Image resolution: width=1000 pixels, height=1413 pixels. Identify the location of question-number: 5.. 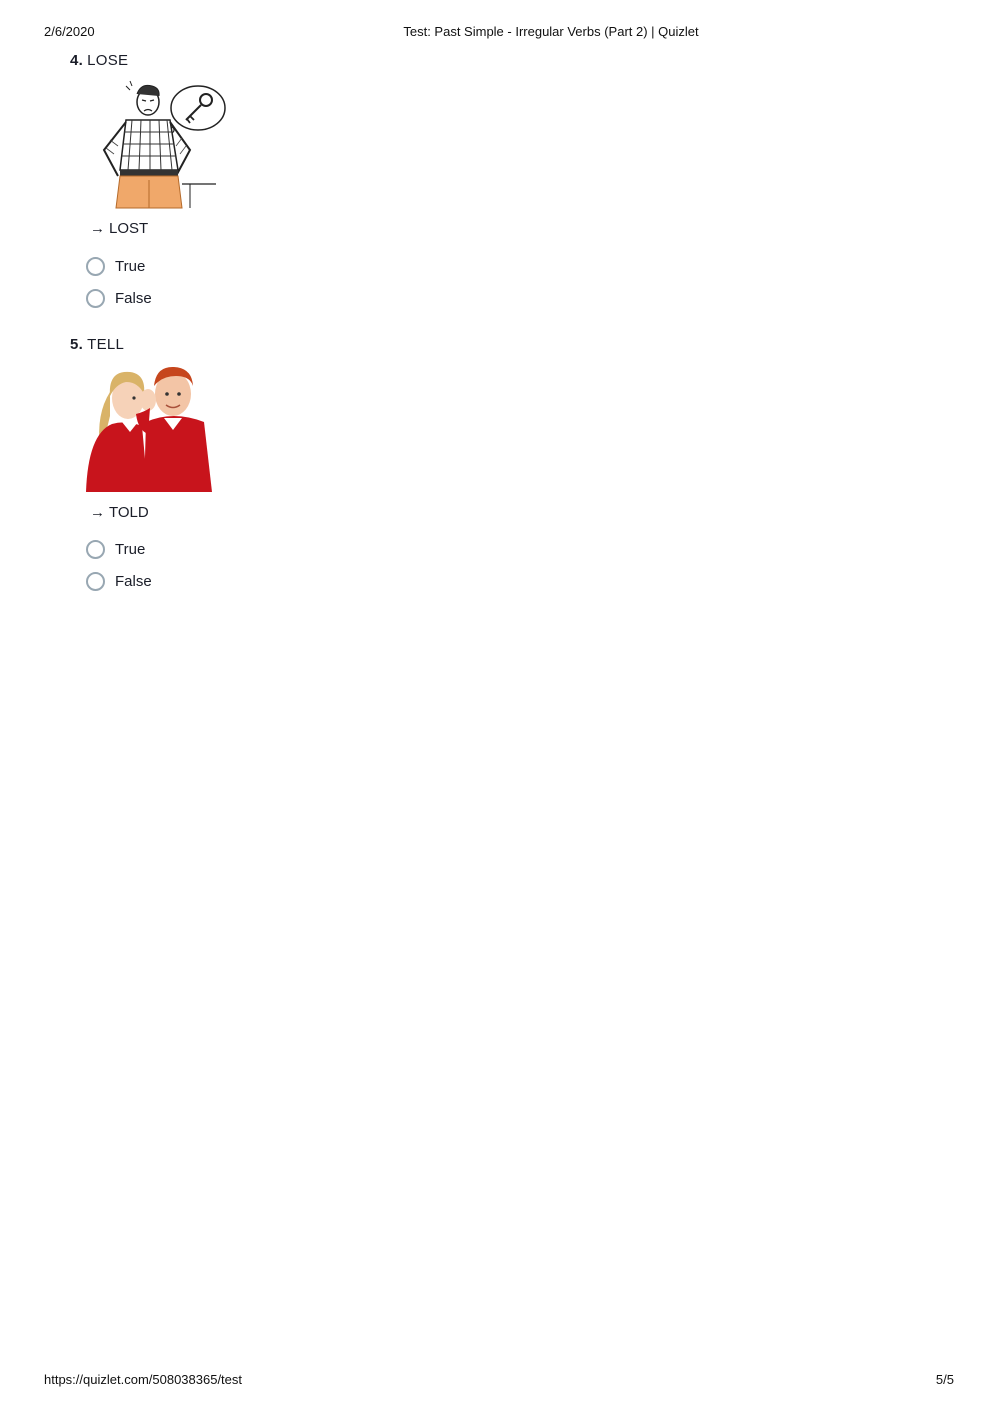
(77, 344).